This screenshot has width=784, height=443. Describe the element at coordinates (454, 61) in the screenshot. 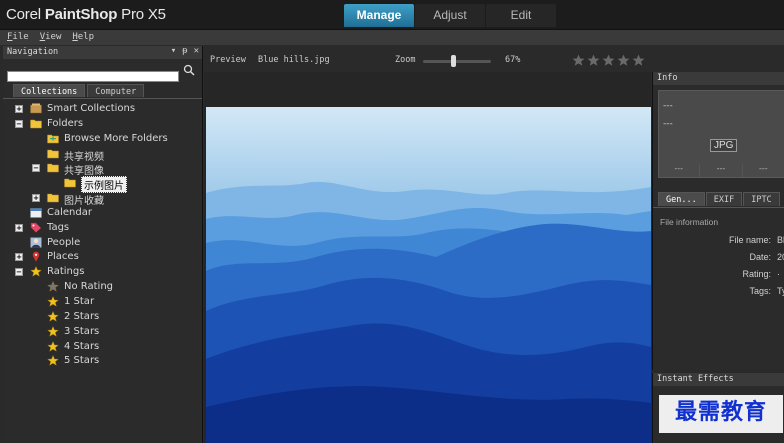

I see `zoom-slider-thumb` at that location.